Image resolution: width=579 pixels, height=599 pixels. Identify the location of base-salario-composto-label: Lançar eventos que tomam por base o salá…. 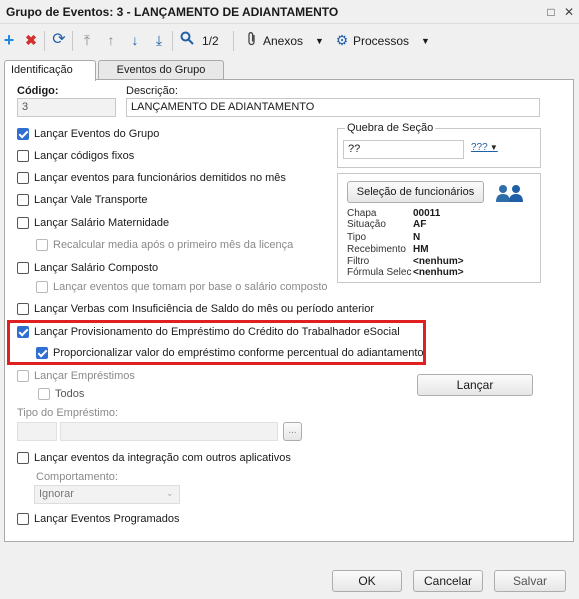
(190, 287).